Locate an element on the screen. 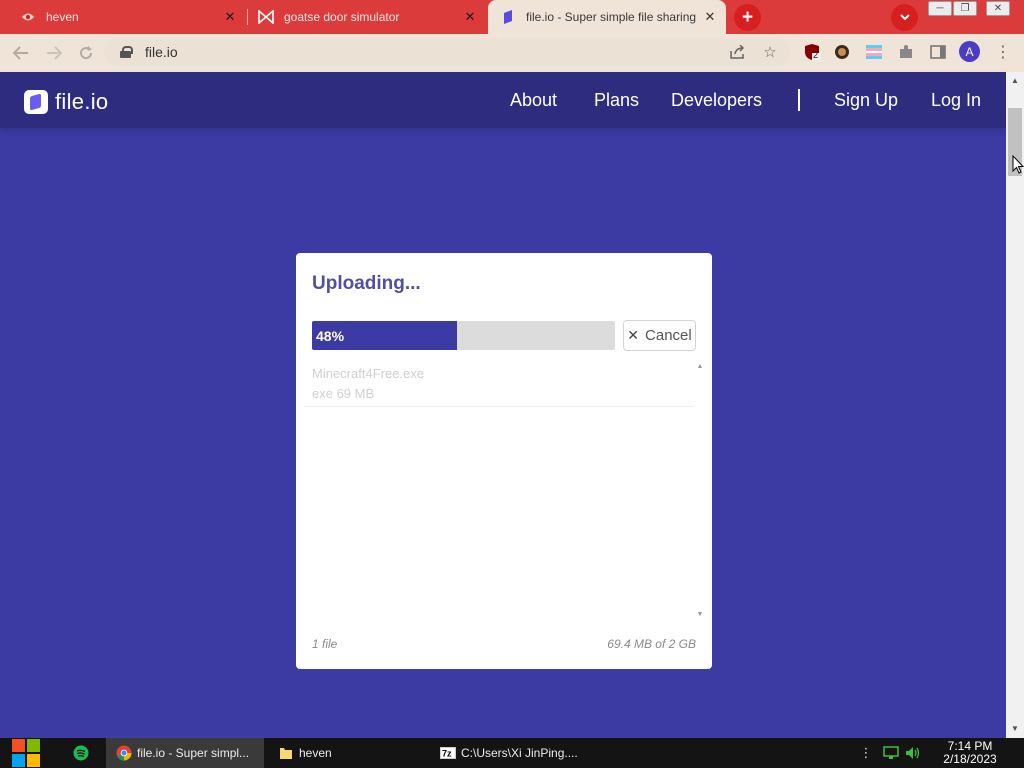  browser-toolbar: file.io ☆ 2 A ⋮ is located at coordinates (512, 53).